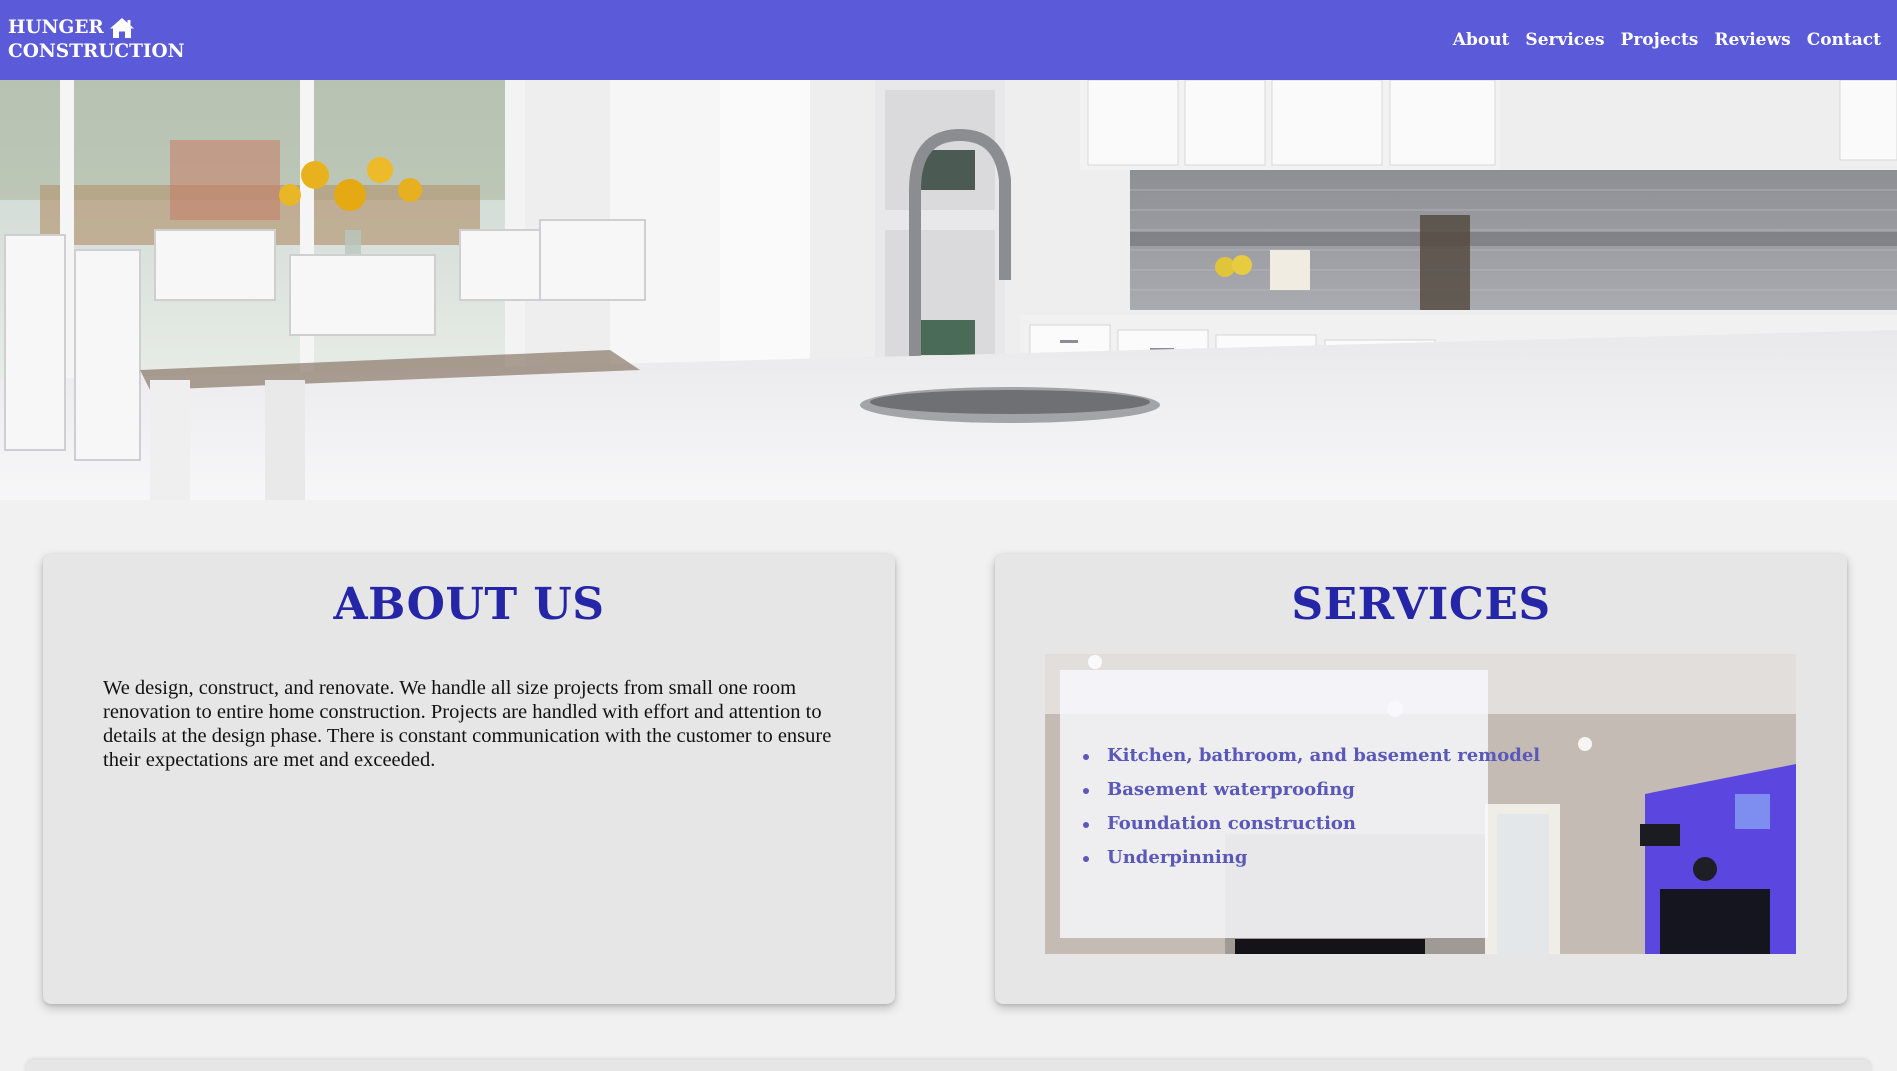  Describe the element at coordinates (1844, 40) in the screenshot. I see `nav-link-contact: Contact` at that location.